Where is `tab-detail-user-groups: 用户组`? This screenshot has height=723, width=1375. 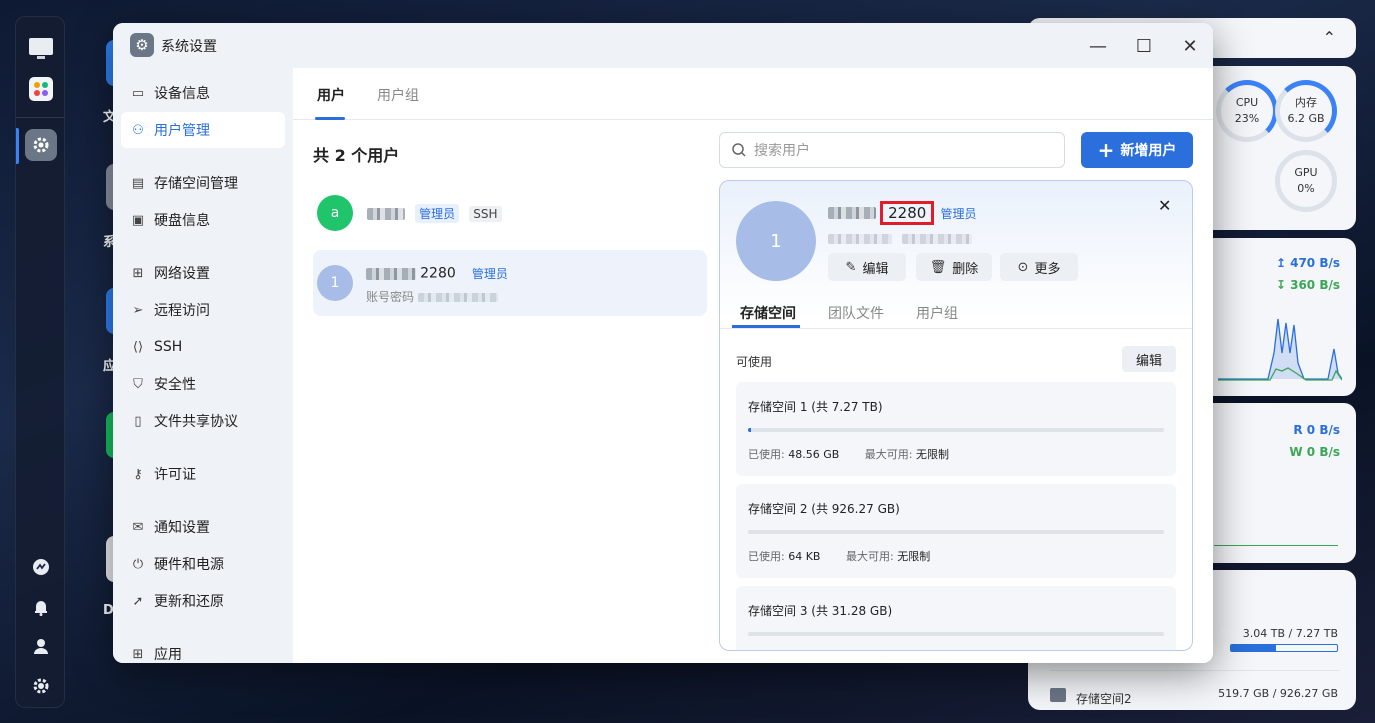
tab-detail-user-groups: 用户组 is located at coordinates (937, 313).